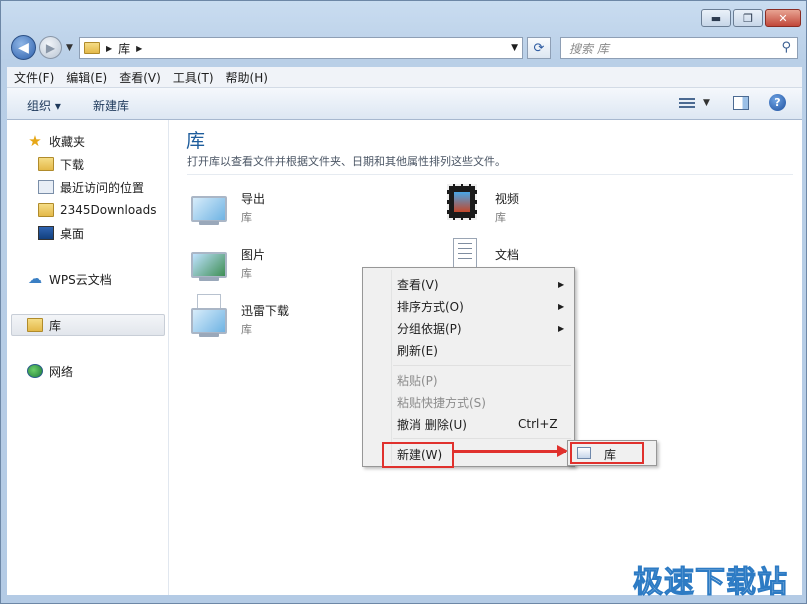  I want to click on help-icon: ?, so click(777, 102).